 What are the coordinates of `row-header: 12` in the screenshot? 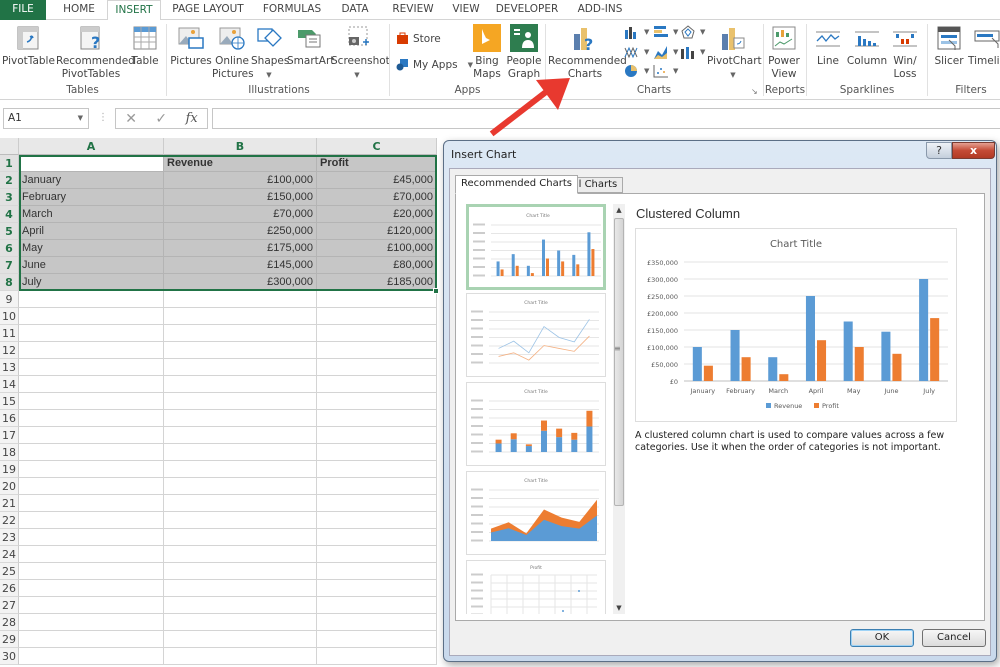 It's located at (9, 350).